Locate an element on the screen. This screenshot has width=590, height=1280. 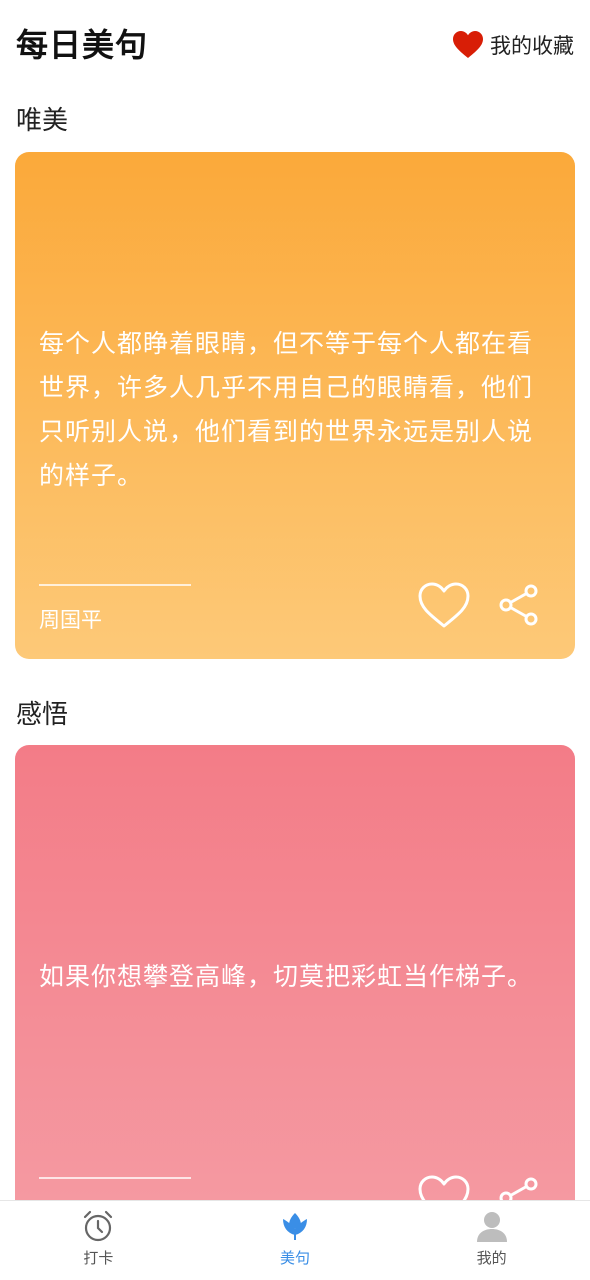
tab-label: 美句 is located at coordinates (295, 1258).